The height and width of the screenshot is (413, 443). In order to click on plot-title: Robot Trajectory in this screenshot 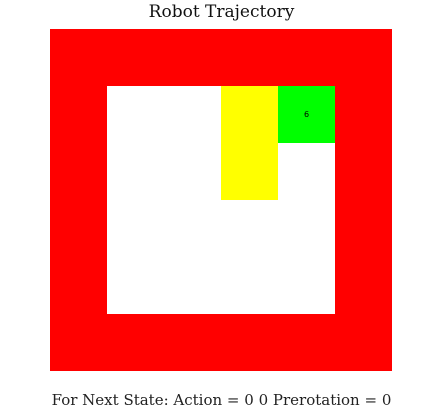, I will do `click(221, 12)`.